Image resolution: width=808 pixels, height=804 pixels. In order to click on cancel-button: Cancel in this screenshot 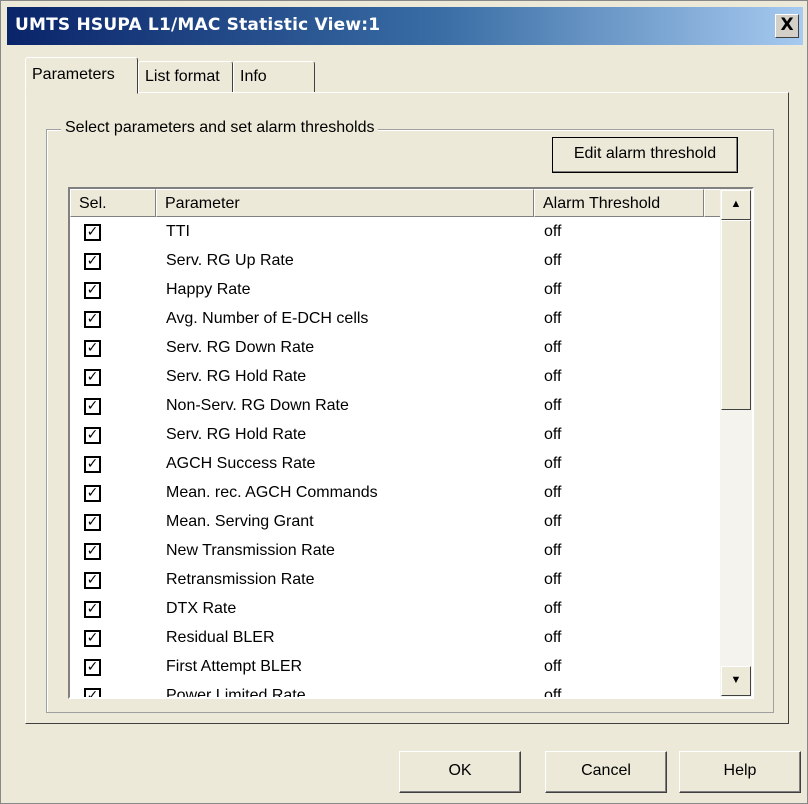, I will do `click(606, 772)`.